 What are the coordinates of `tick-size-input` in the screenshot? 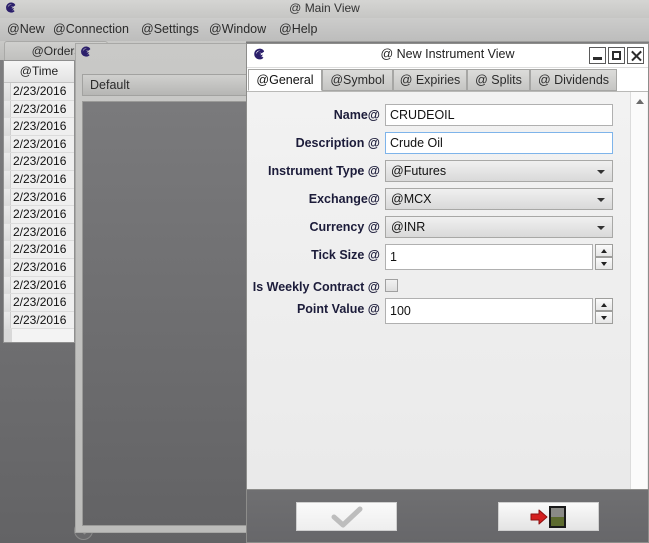 It's located at (489, 257).